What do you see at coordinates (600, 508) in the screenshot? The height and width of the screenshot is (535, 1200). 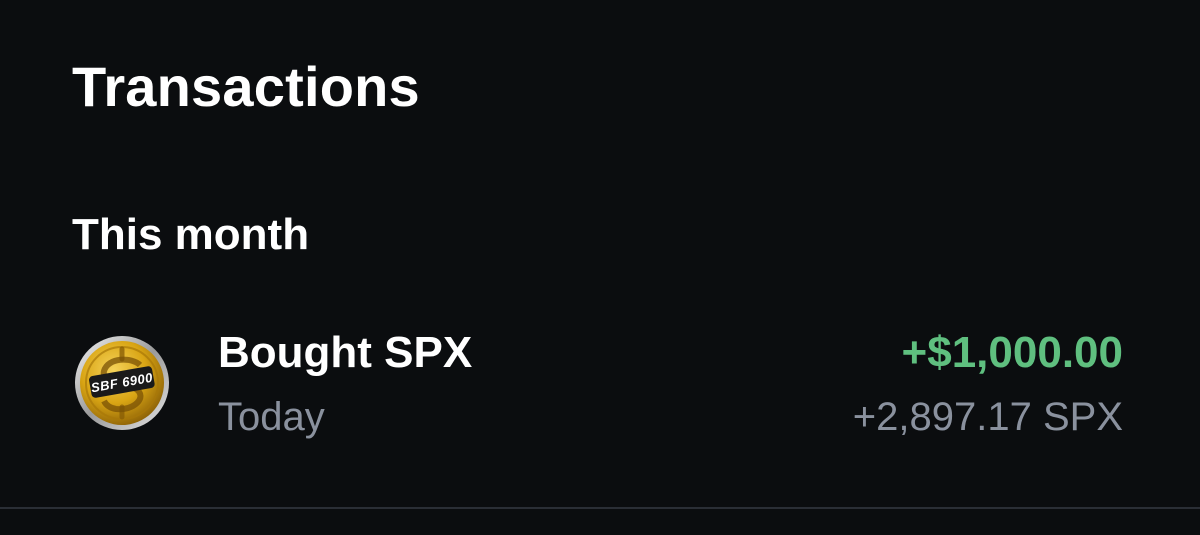 I see `divider` at bounding box center [600, 508].